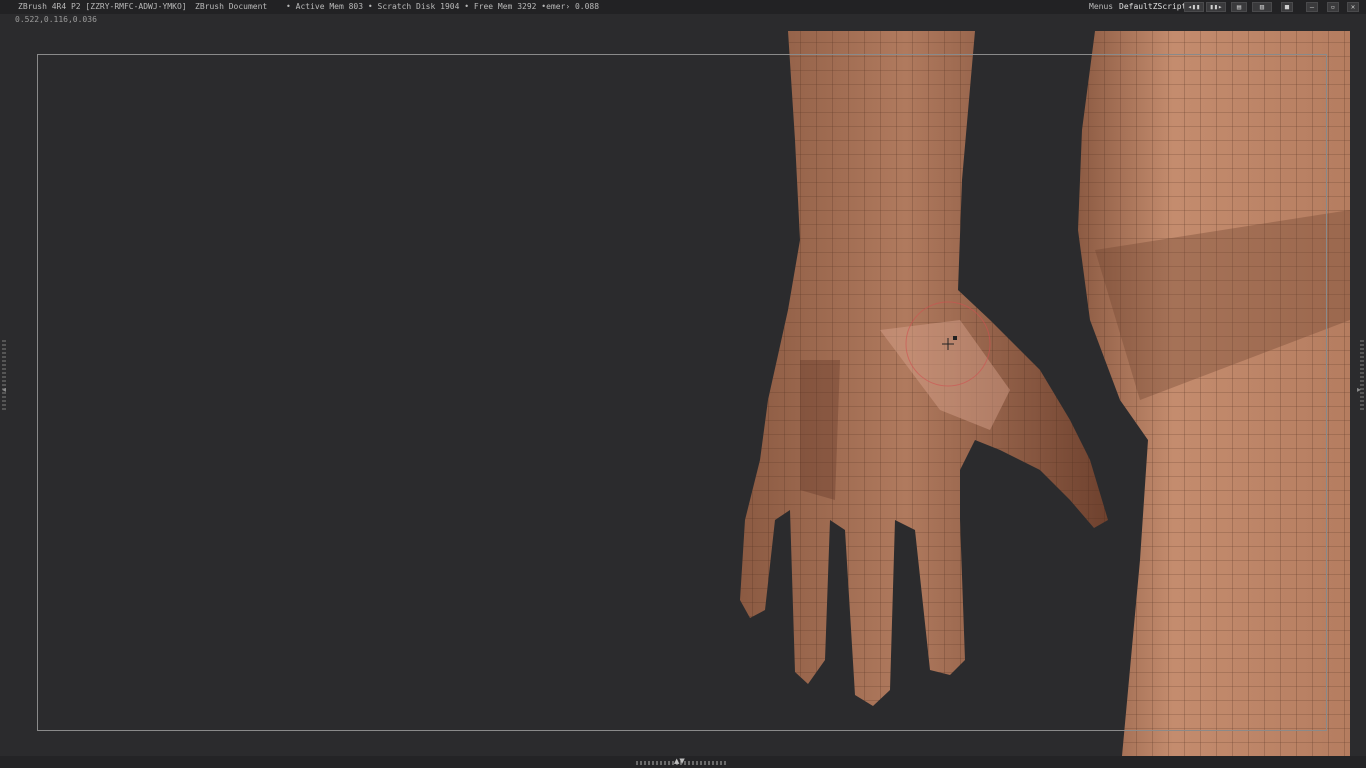 This screenshot has width=1366, height=768. What do you see at coordinates (1152, 7) in the screenshot?
I see `default-zscript-button: DefaultZScript` at bounding box center [1152, 7].